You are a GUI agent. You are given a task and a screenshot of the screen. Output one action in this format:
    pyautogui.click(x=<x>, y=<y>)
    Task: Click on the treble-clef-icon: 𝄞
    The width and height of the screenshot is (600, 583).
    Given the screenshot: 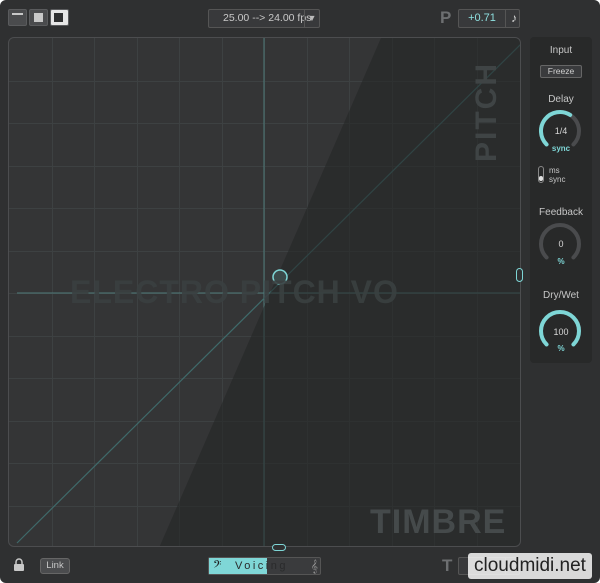 What is the action you would take?
    pyautogui.click(x=314, y=566)
    